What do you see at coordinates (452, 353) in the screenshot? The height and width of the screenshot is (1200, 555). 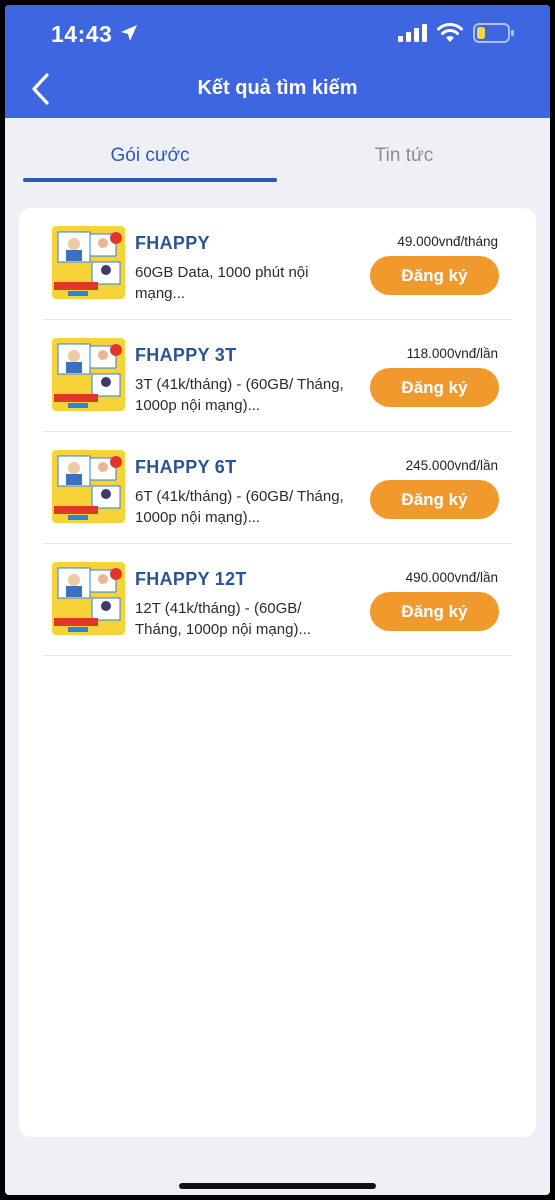 I see `package-price: 118.000vnđ/lần` at bounding box center [452, 353].